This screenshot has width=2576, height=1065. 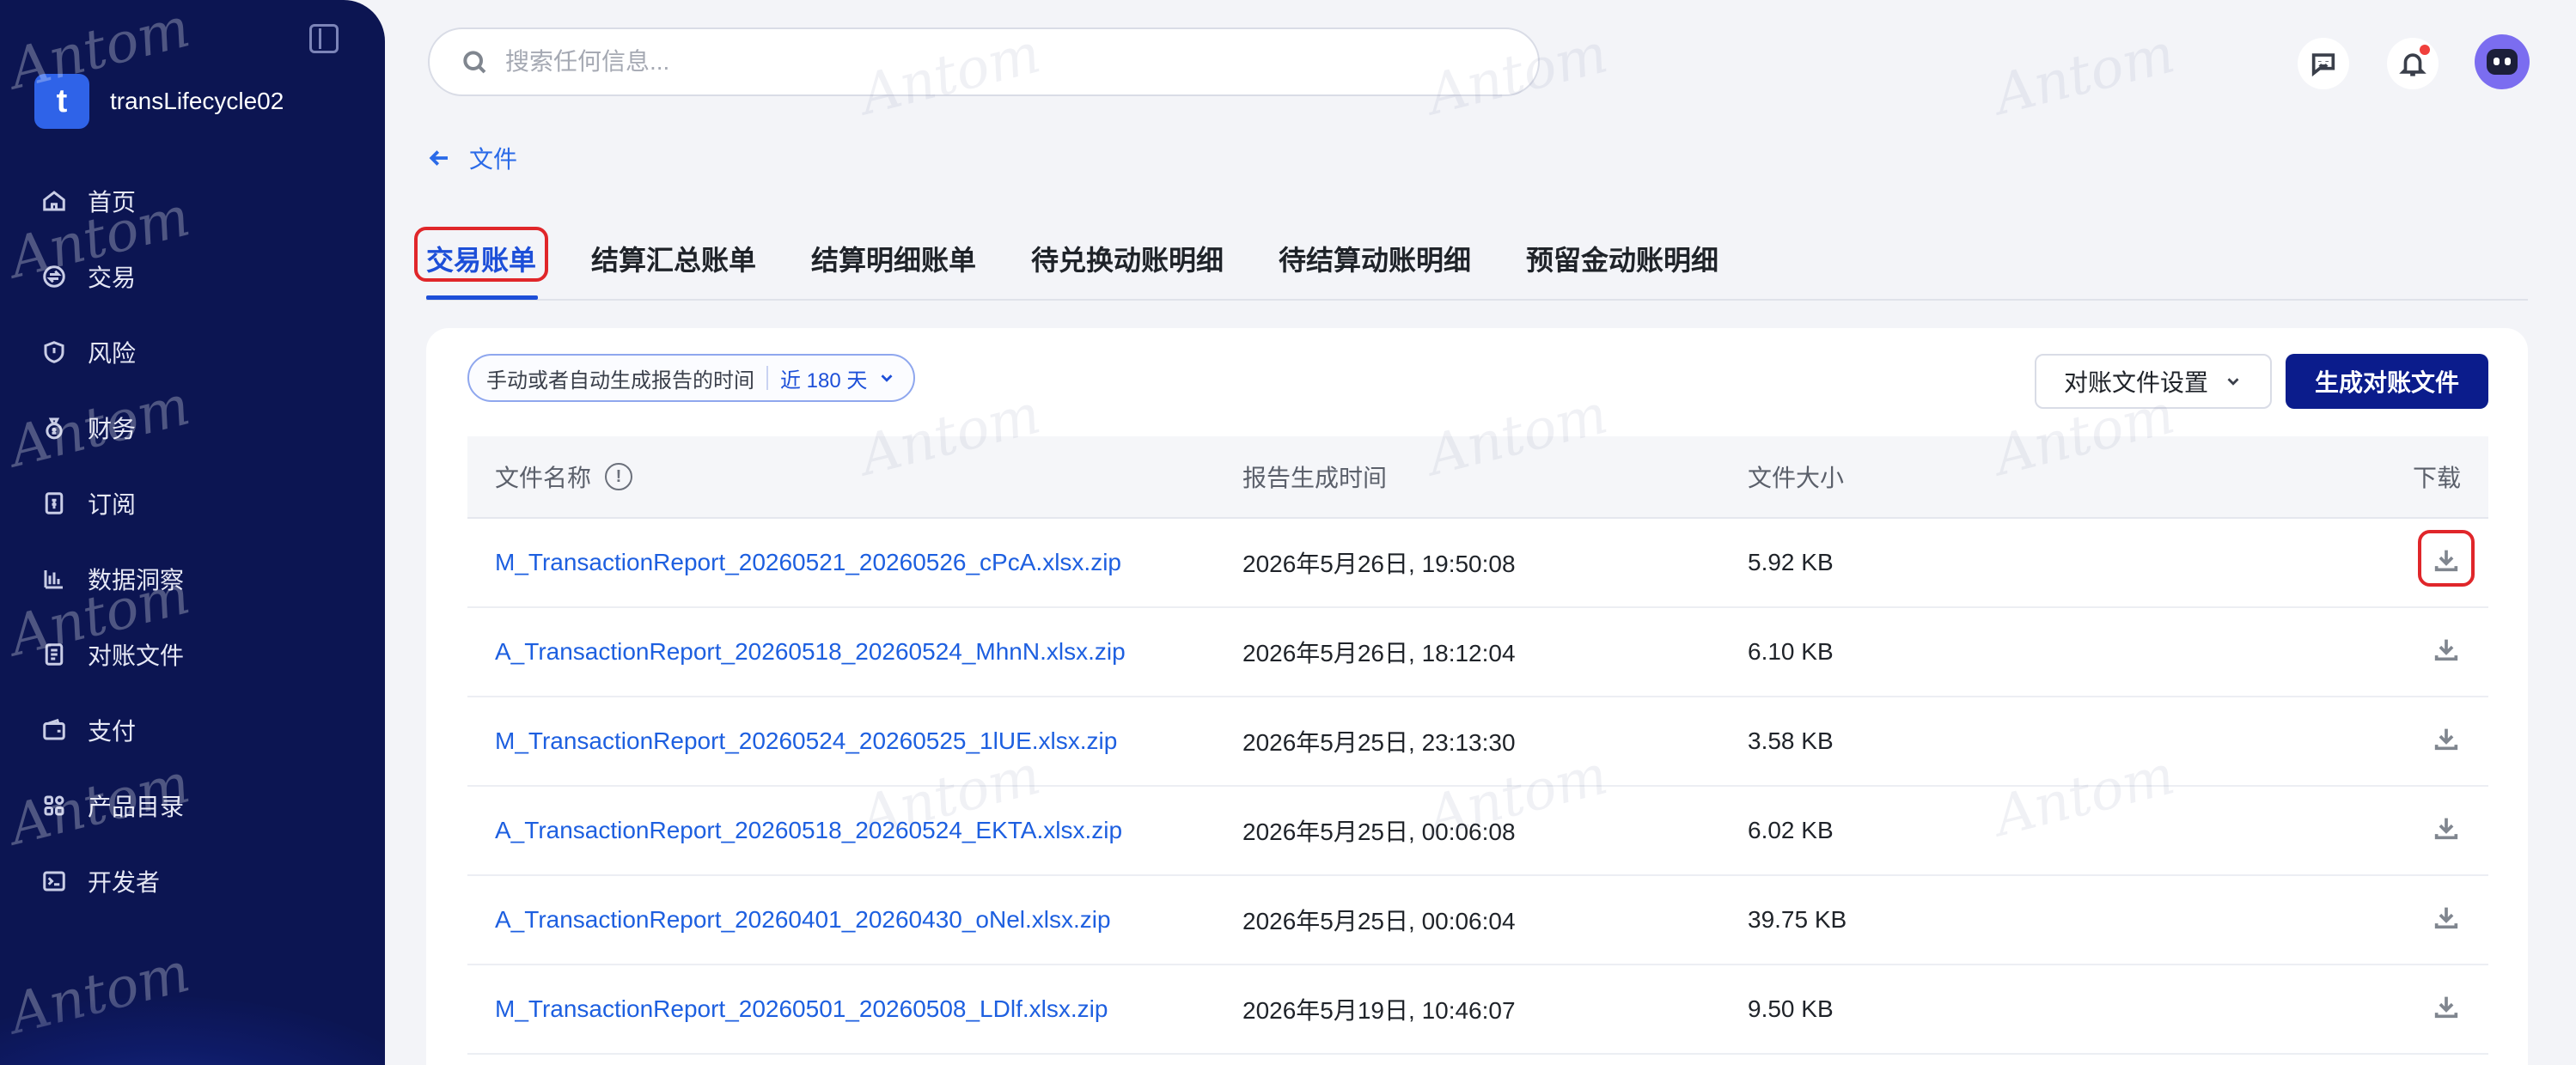 I want to click on report-time: 2026年5月25日, 00:06:04, so click(x=1379, y=921).